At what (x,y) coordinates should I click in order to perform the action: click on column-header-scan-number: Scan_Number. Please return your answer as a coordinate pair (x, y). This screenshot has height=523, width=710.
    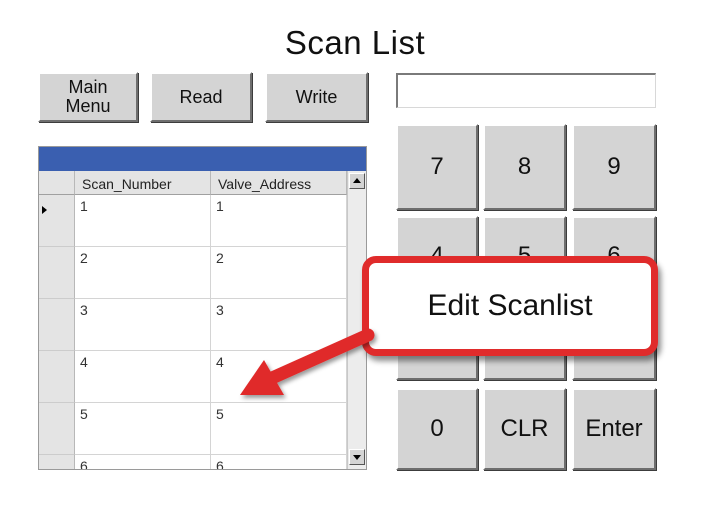
    Looking at the image, I should click on (143, 183).